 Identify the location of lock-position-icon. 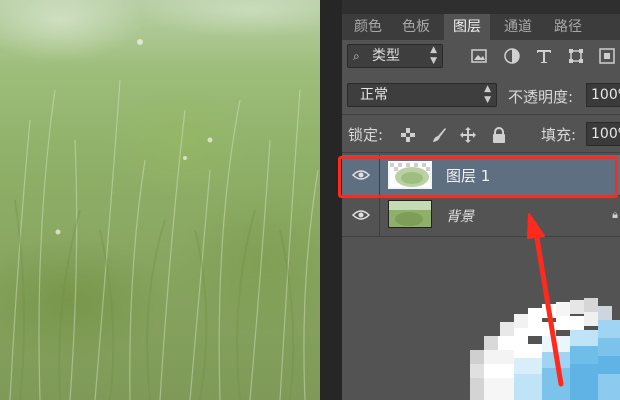
(468, 135).